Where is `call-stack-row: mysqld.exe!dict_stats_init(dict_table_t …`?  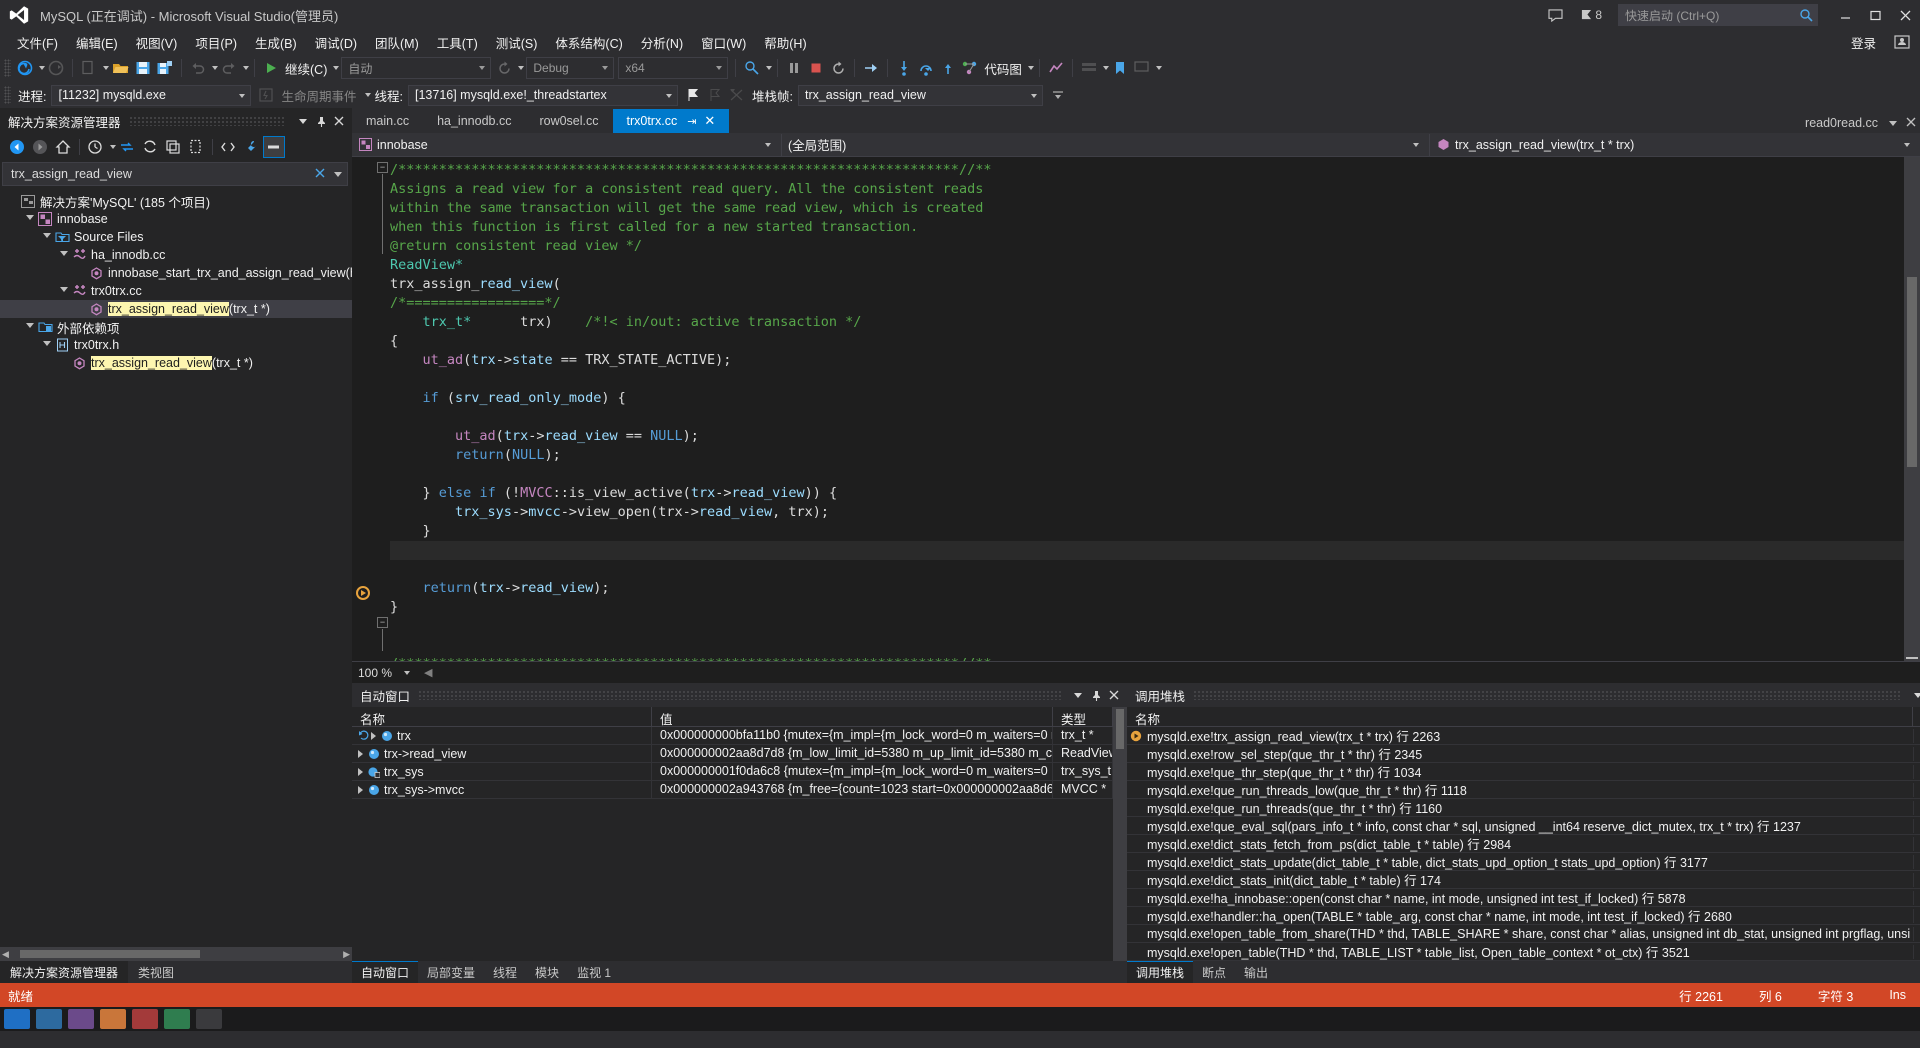
call-stack-row: mysqld.exe!dict_stats_init(dict_table_t … is located at coordinates (1523, 880).